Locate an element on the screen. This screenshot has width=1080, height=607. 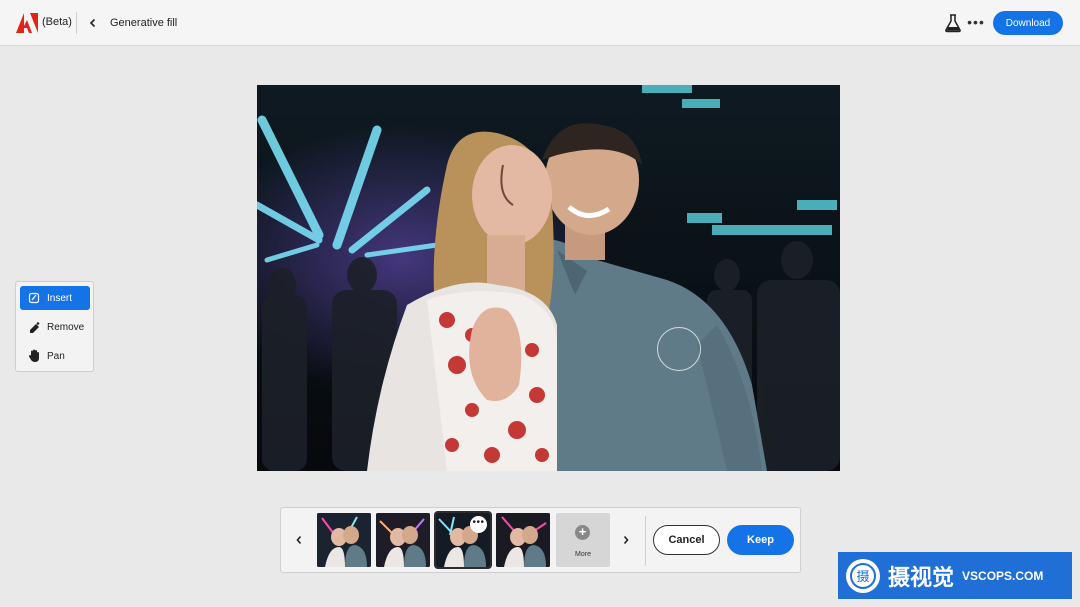
tool-panel: Insert Remove Pan is located at coordinates (54, 326).